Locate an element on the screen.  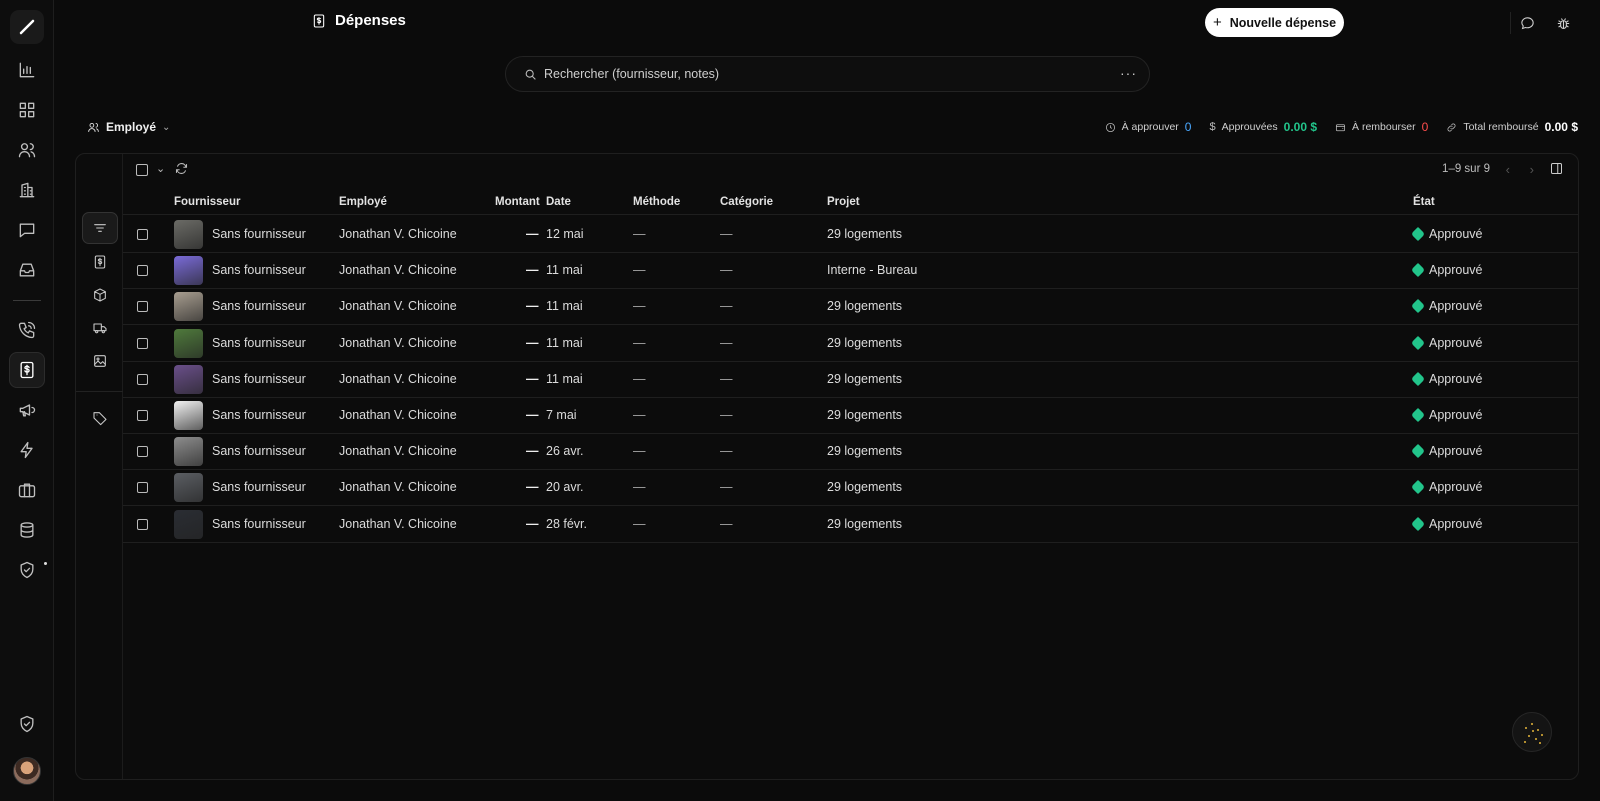
expenses-view-icon is located at coordinates (100, 262).